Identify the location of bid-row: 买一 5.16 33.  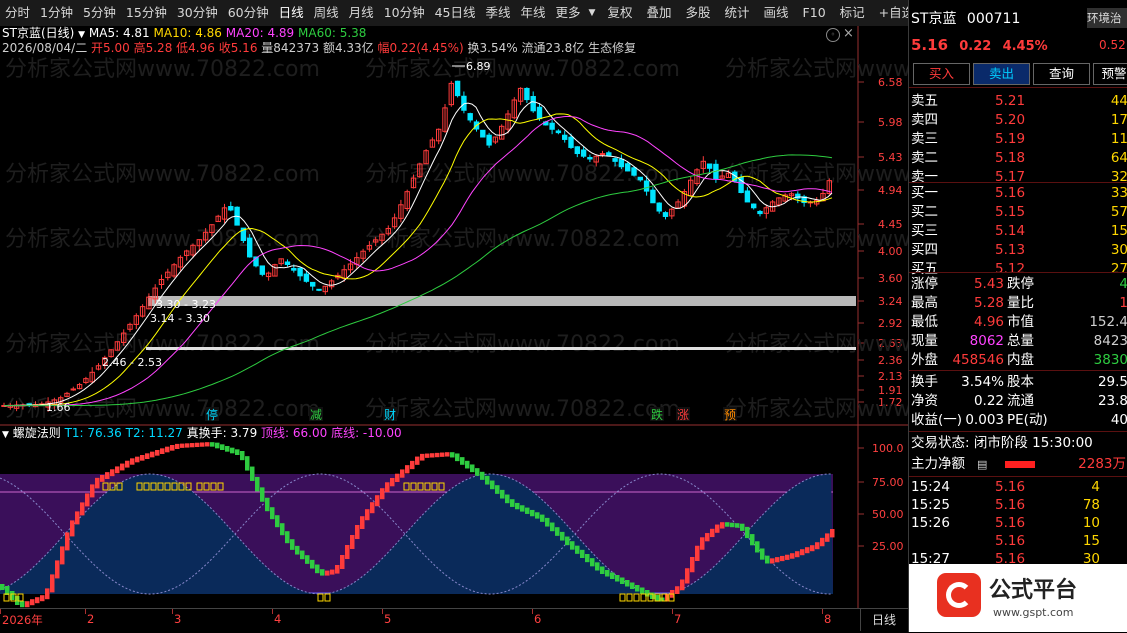
(1018, 193).